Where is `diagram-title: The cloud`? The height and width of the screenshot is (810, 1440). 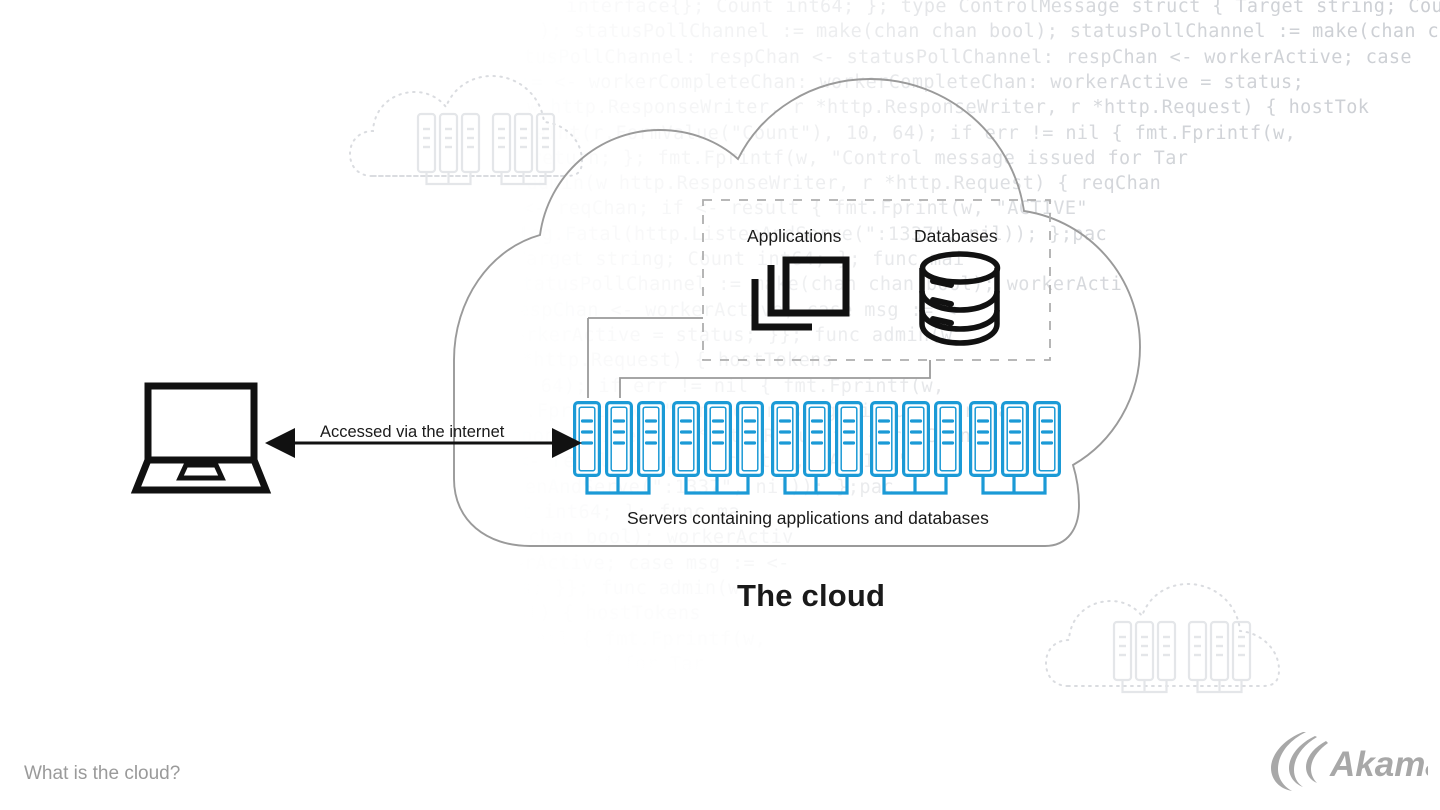 diagram-title: The cloud is located at coordinates (811, 595).